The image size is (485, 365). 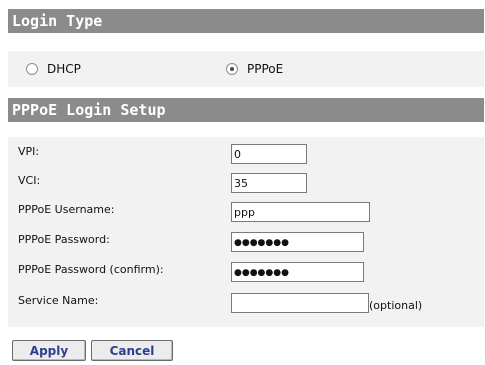 What do you see at coordinates (58, 300) in the screenshot?
I see `service-name-label: Service Name:` at bounding box center [58, 300].